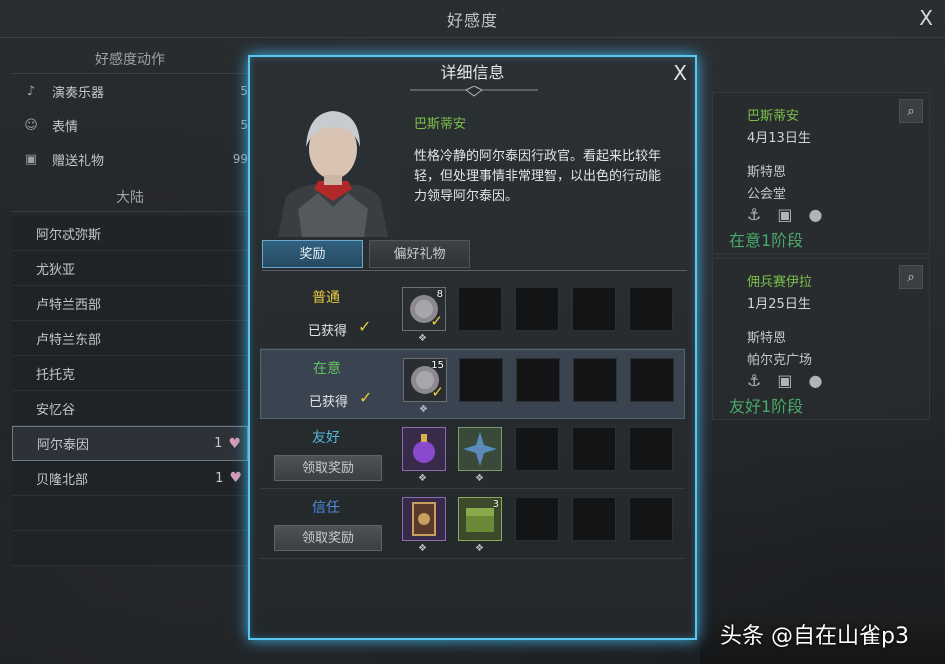 This screenshot has height=664, width=945. What do you see at coordinates (69, 305) in the screenshot?
I see `region-label: 卢特兰西部` at bounding box center [69, 305].